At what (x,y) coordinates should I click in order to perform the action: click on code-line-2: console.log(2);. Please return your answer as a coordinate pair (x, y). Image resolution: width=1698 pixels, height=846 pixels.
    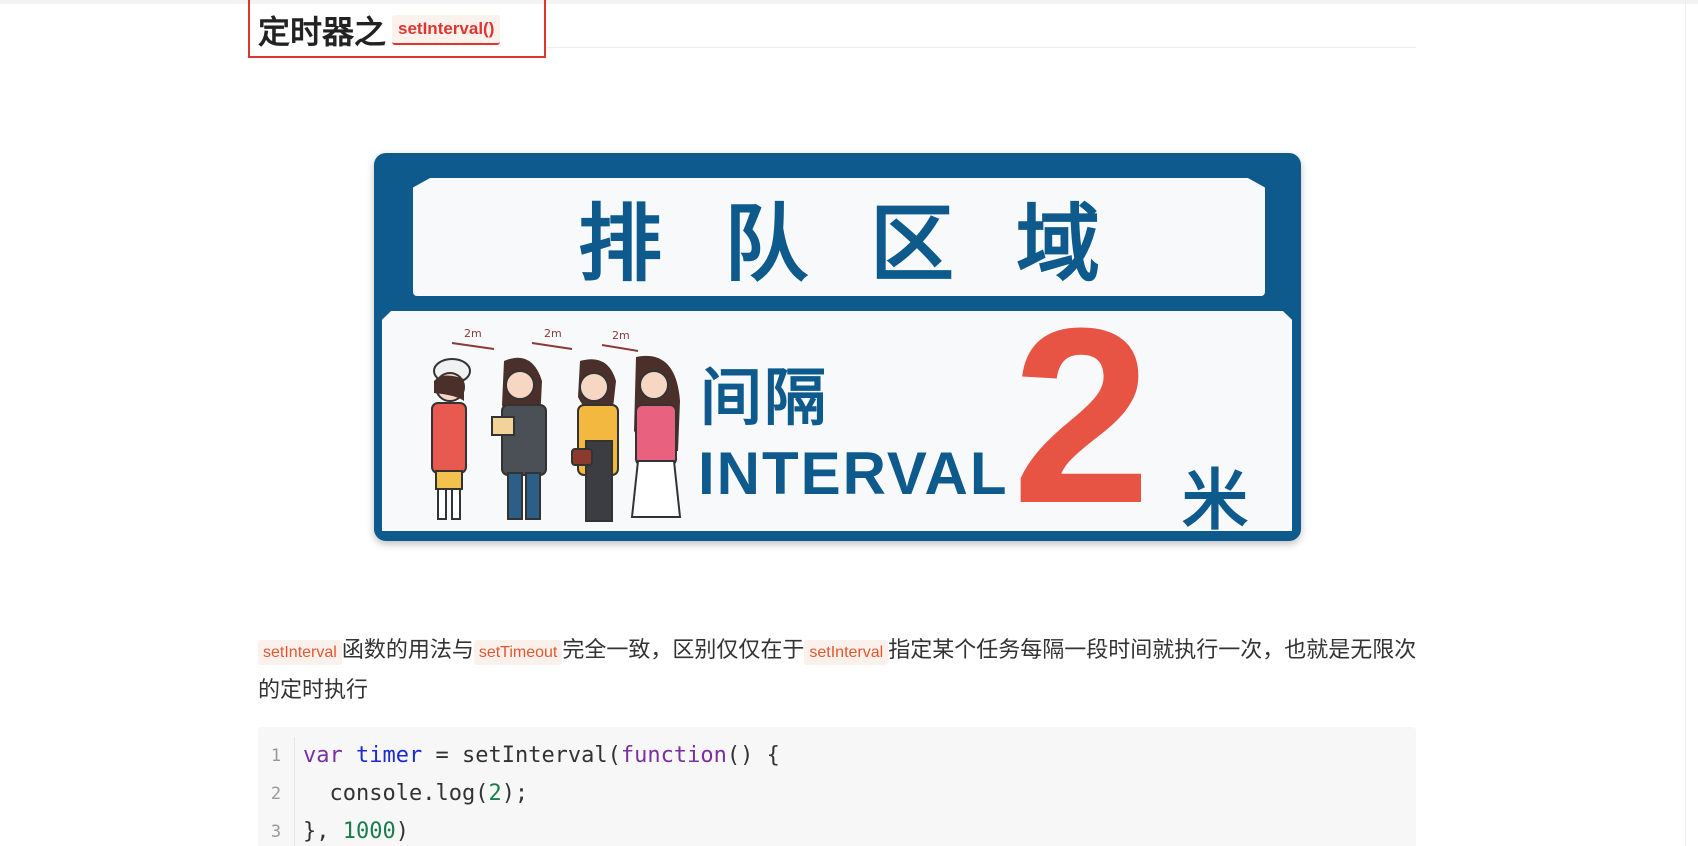
    Looking at the image, I should click on (416, 793).